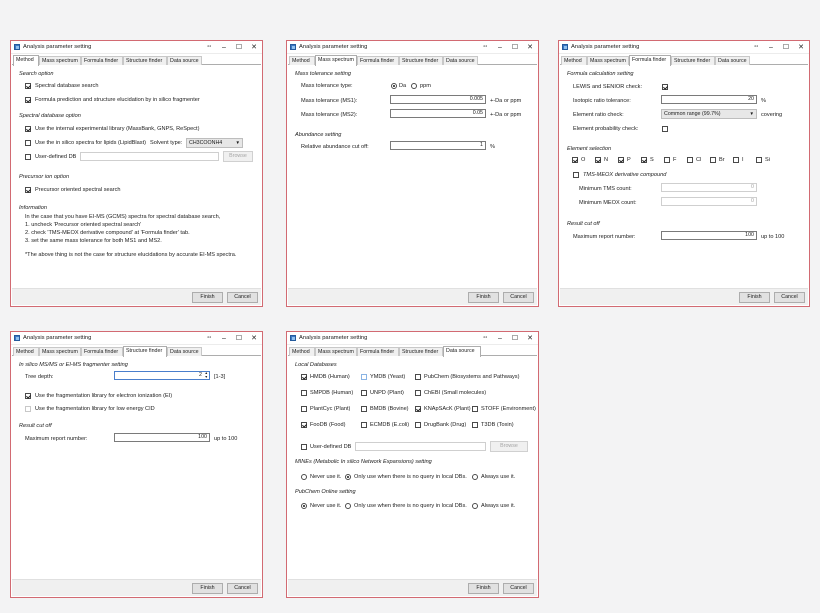  What do you see at coordinates (709, 114) in the screenshot?
I see `element-ratio-select: Common range (99.7%) ▼` at bounding box center [709, 114].